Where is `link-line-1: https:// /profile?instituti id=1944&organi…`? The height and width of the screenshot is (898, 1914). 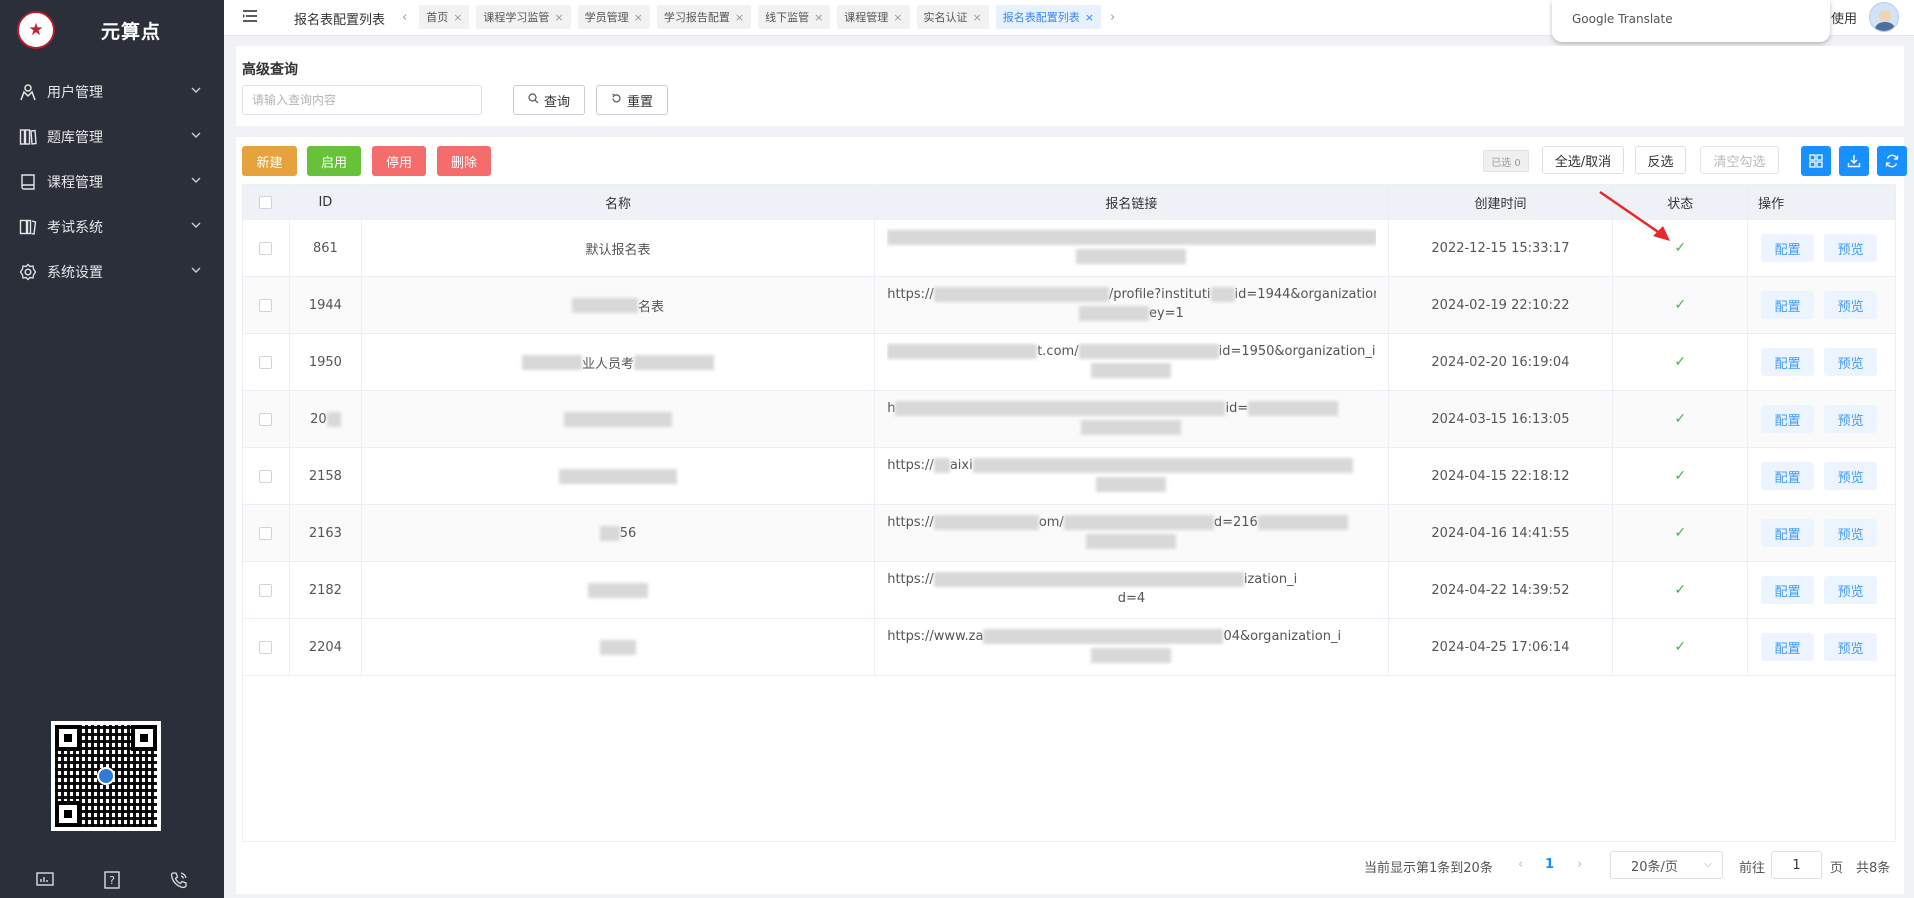 link-line-1: https:// /profile?instituti id=1944&organi… is located at coordinates (1131, 294).